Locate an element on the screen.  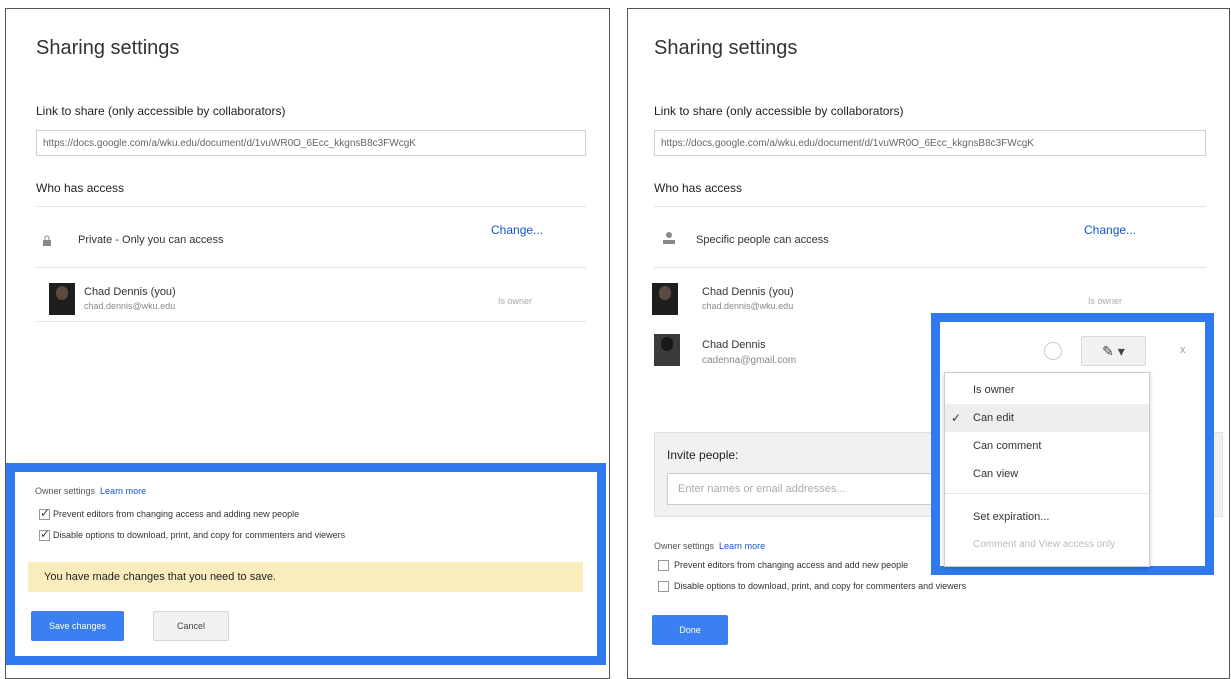
disable-download-checkbox is located at coordinates (663, 586).